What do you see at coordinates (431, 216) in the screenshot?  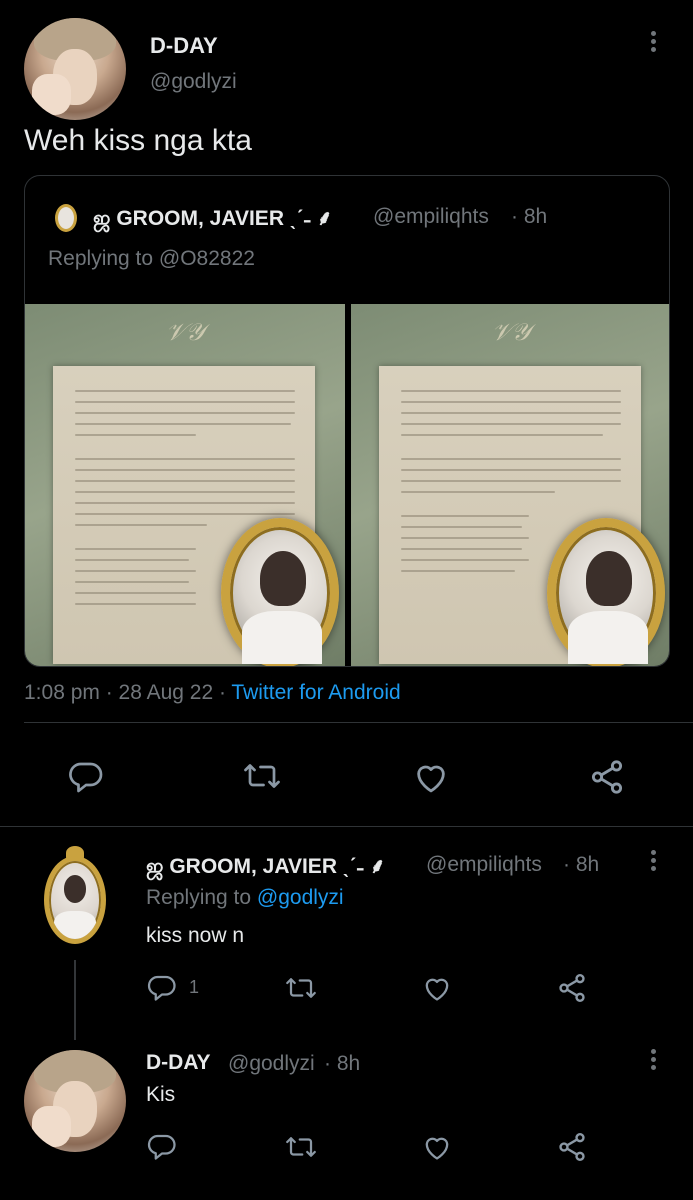 I see `quoted-handle: @empiliqhts` at bounding box center [431, 216].